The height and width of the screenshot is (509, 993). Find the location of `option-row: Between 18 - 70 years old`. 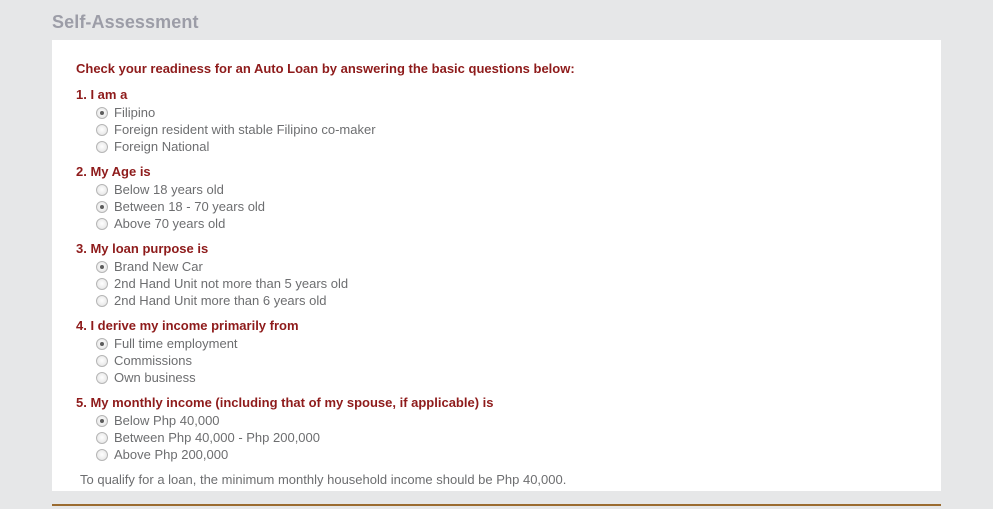

option-row: Between 18 - 70 years old is located at coordinates (509, 206).